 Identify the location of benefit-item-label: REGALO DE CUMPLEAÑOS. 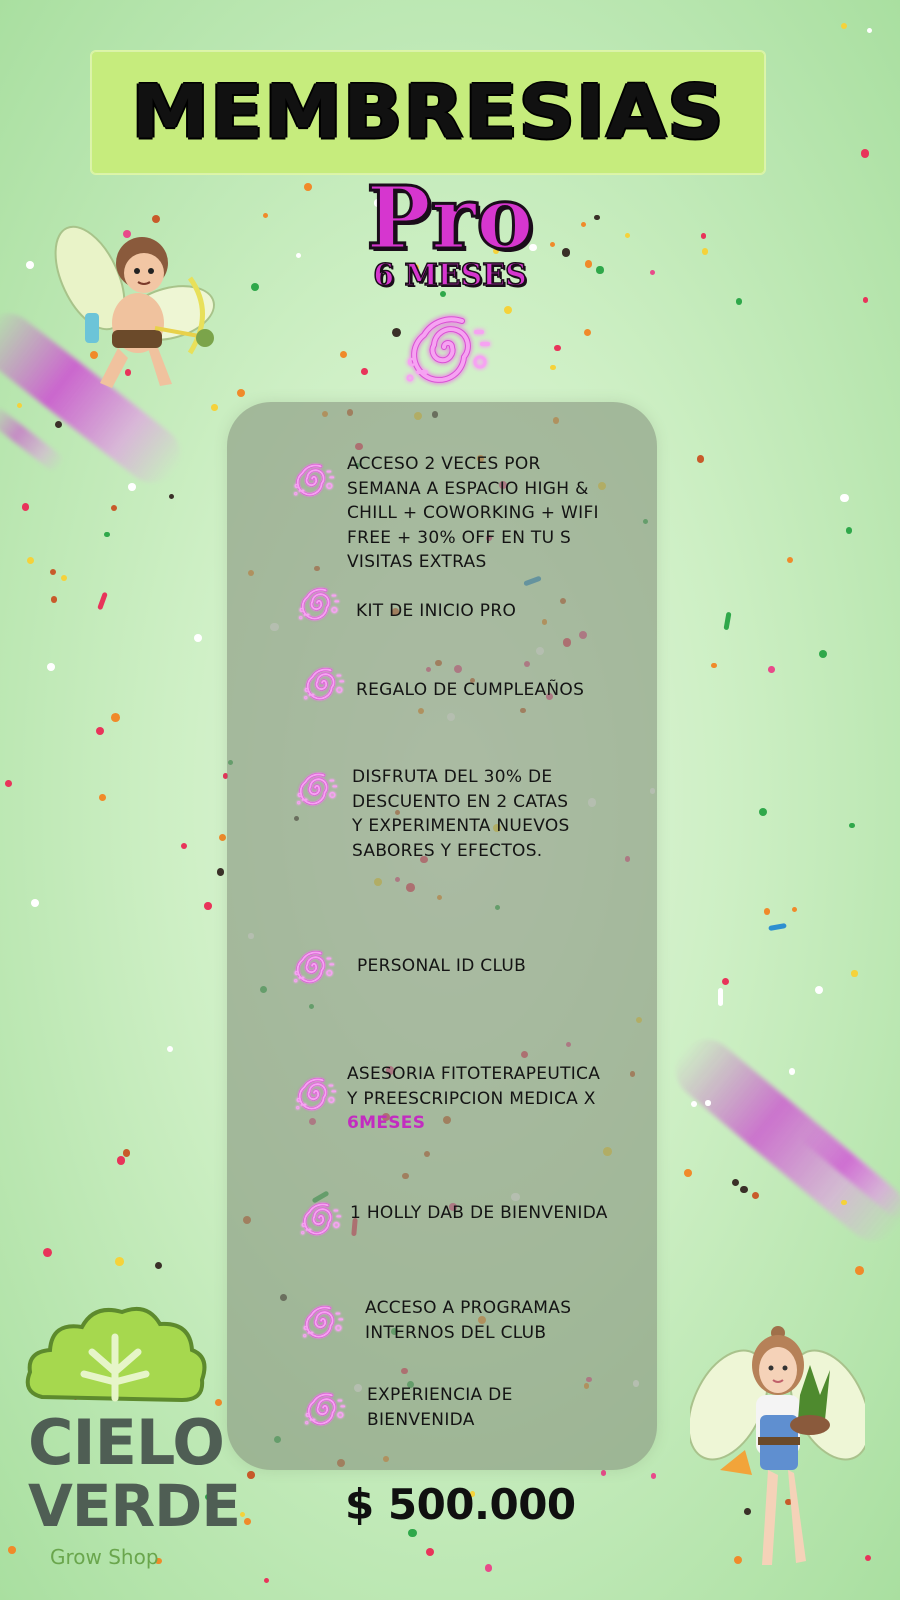
(470, 690).